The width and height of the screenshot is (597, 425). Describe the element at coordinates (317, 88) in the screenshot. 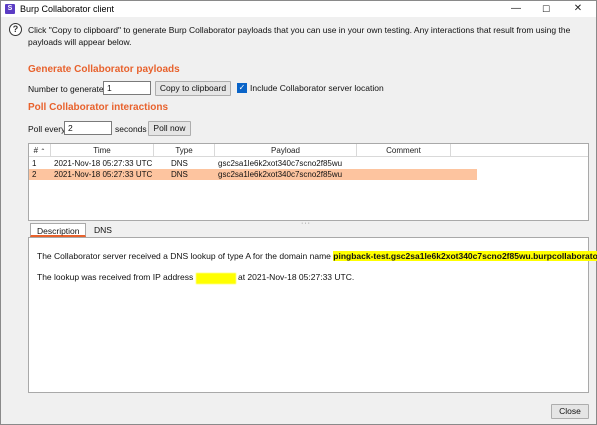

I see `include-location-label: Include Collaborator server location` at that location.